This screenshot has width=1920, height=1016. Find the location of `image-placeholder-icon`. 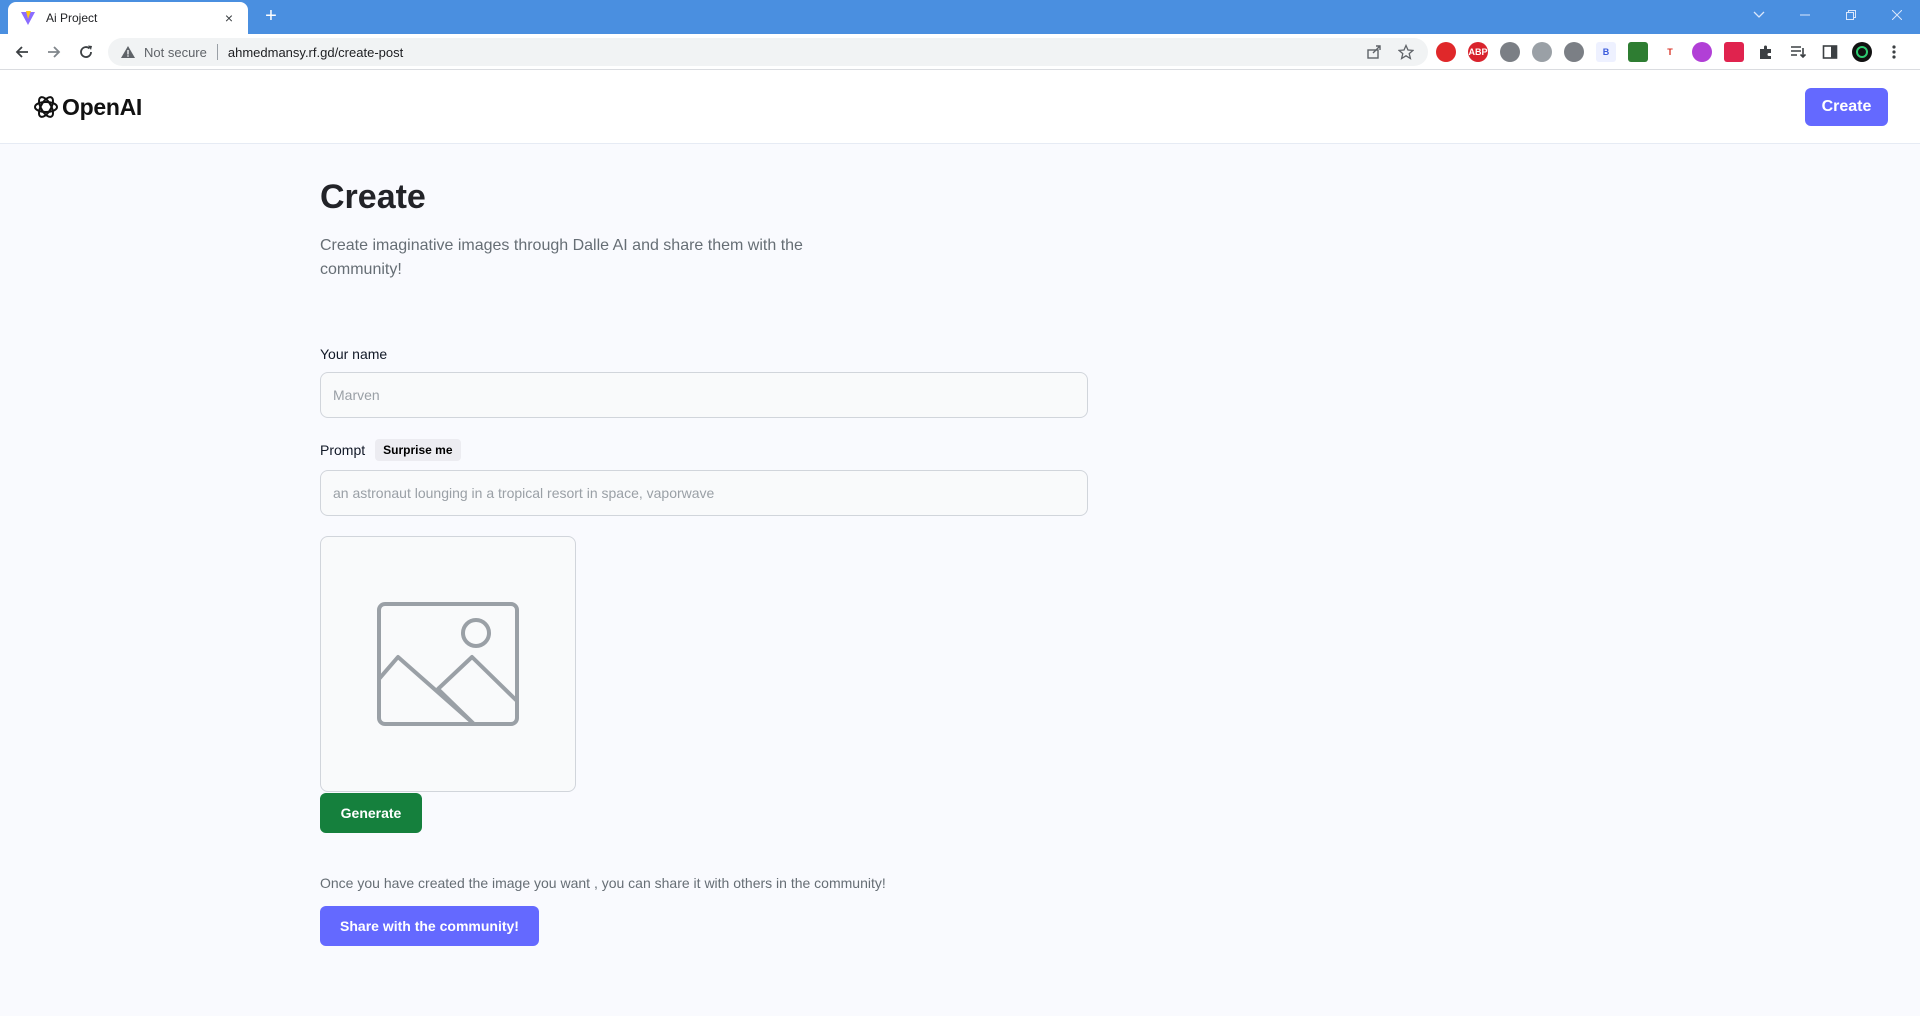

image-placeholder-icon is located at coordinates (448, 664).